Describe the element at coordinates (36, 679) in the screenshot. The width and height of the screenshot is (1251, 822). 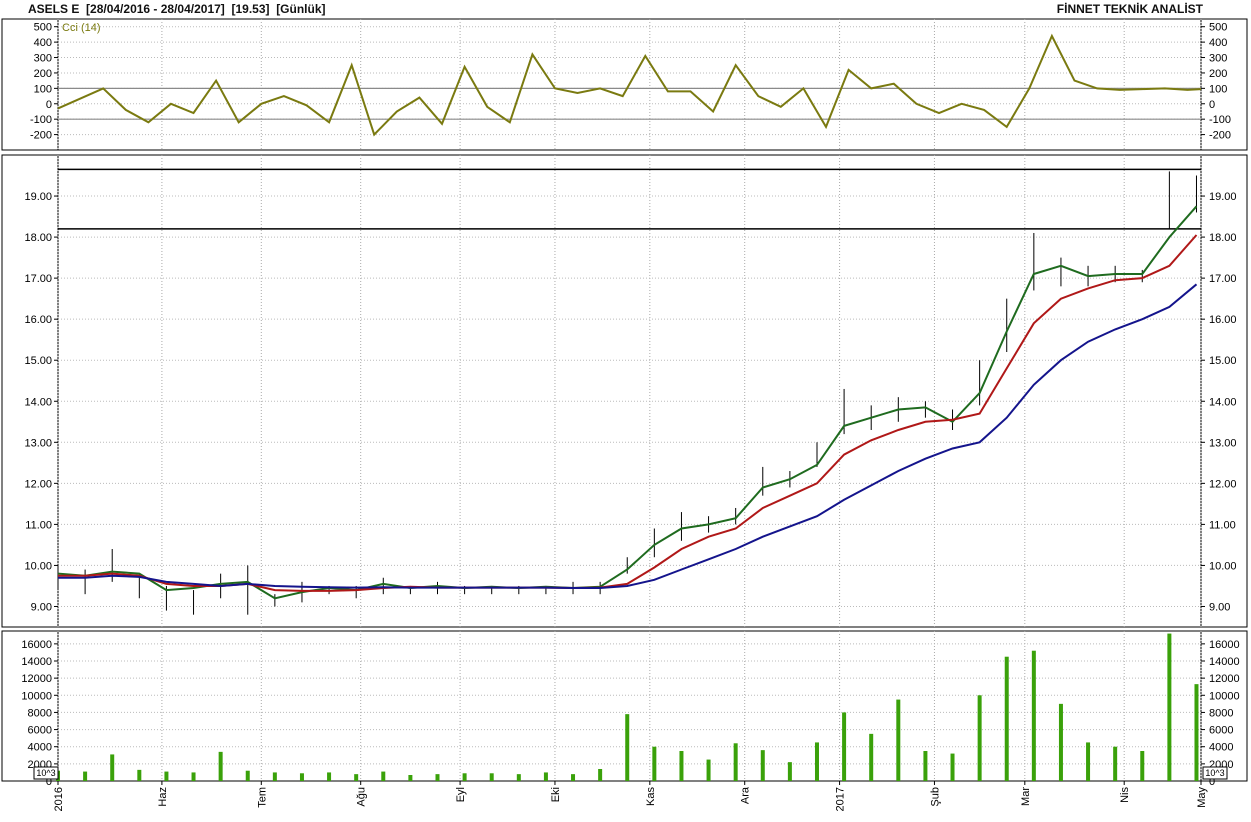
I see `volume-left-tick-label: 12000` at that location.